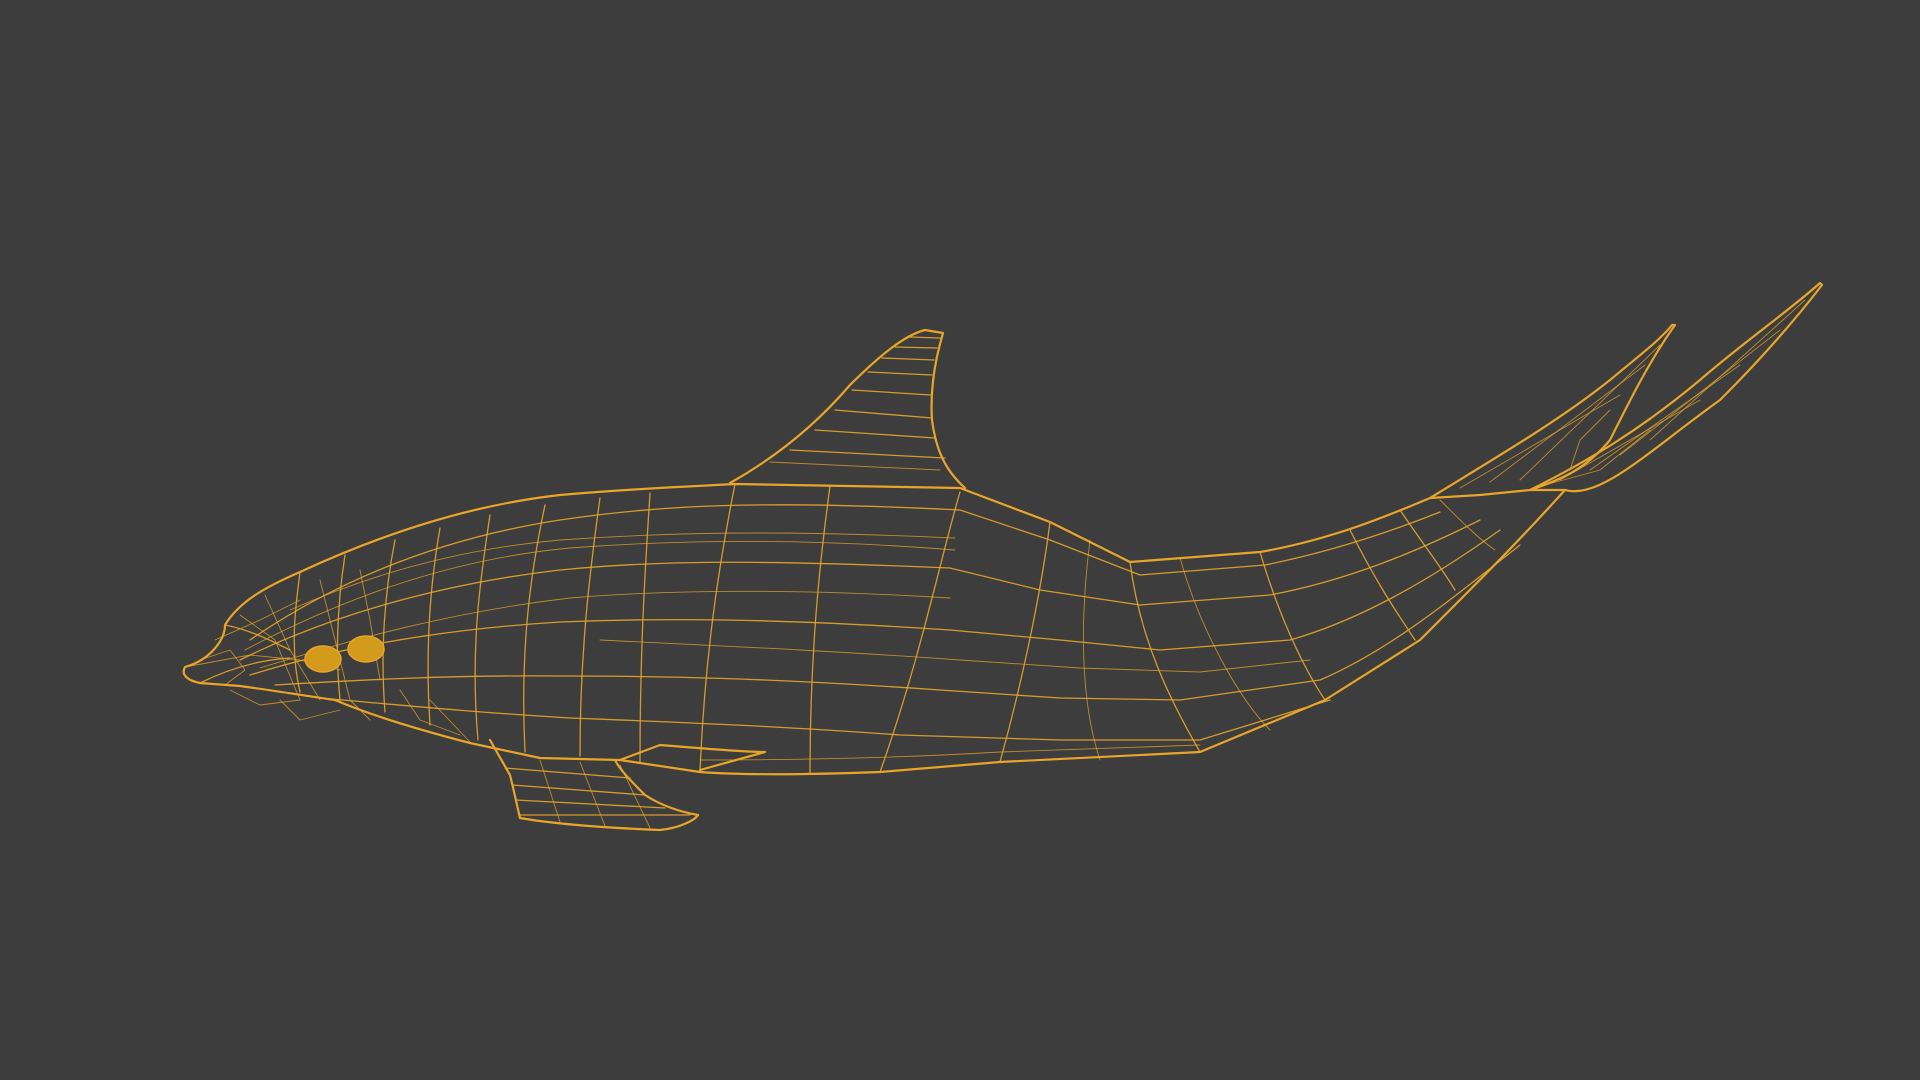 The height and width of the screenshot is (1080, 1920). Describe the element at coordinates (323, 659) in the screenshot. I see `left-eye` at that location.